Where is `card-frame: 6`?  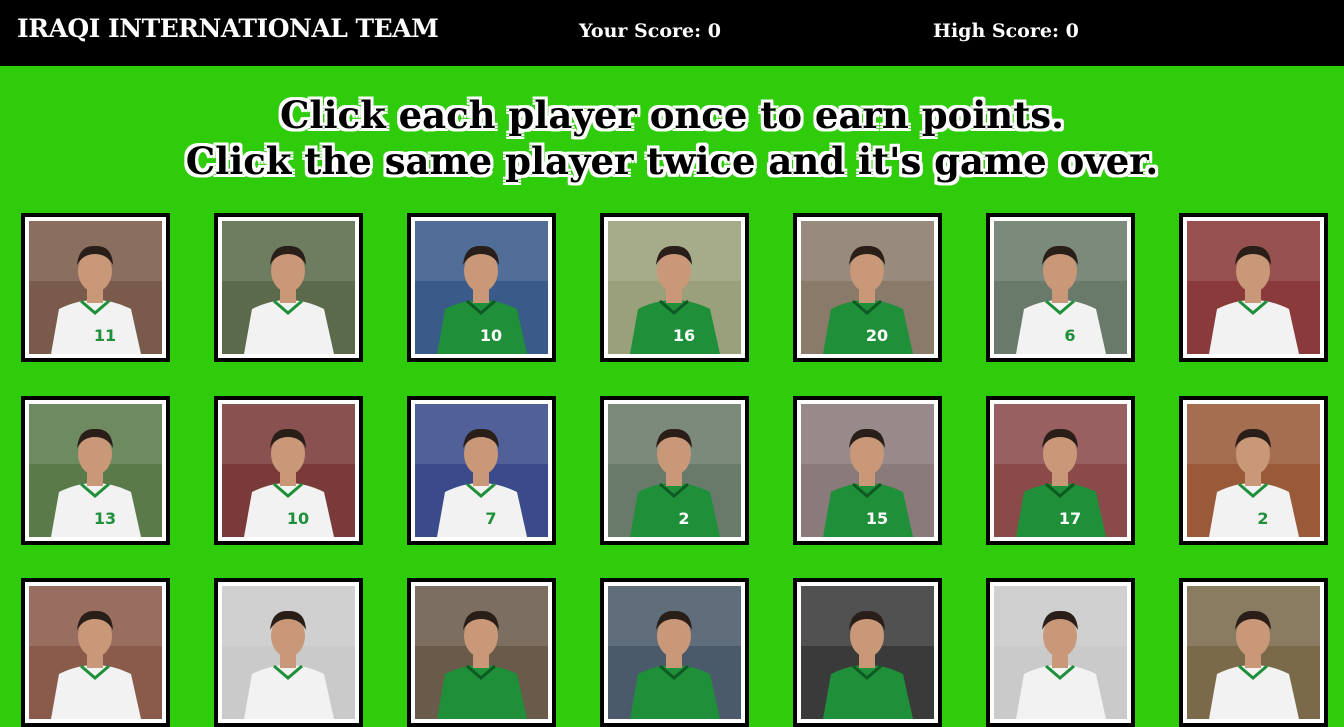 card-frame: 6 is located at coordinates (1060, 287).